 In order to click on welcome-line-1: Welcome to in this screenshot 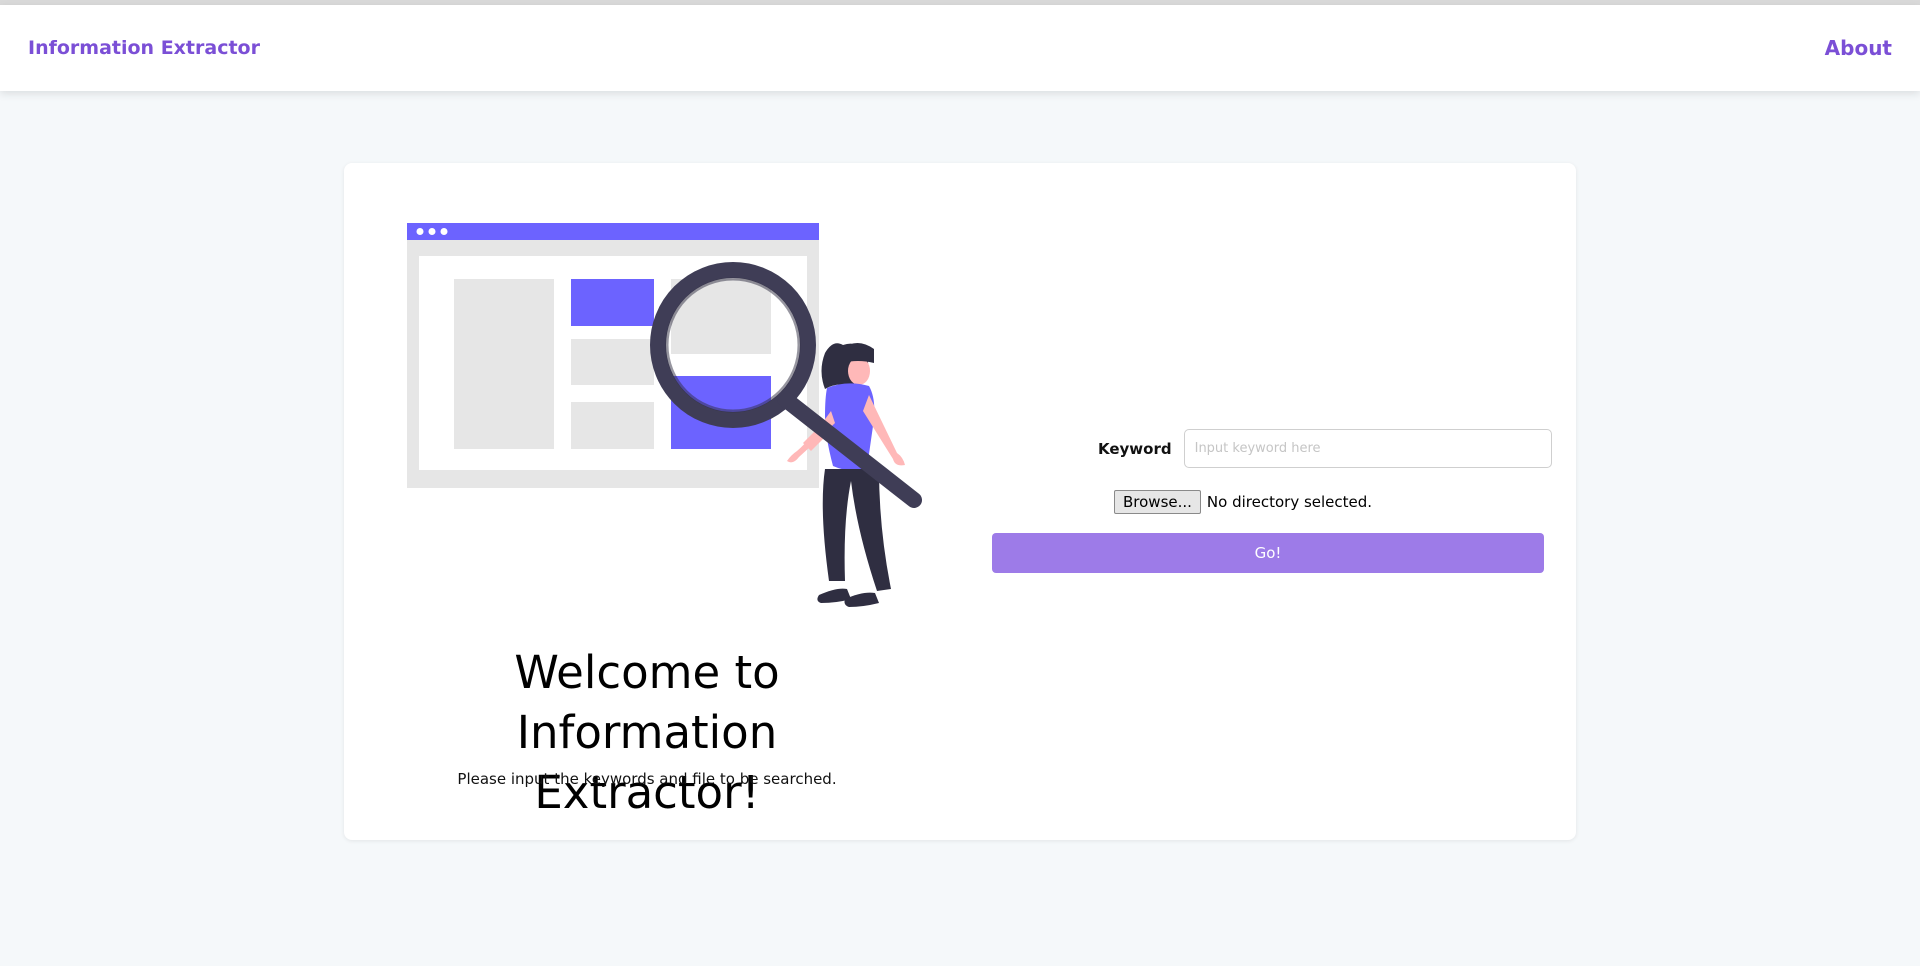, I will do `click(647, 672)`.